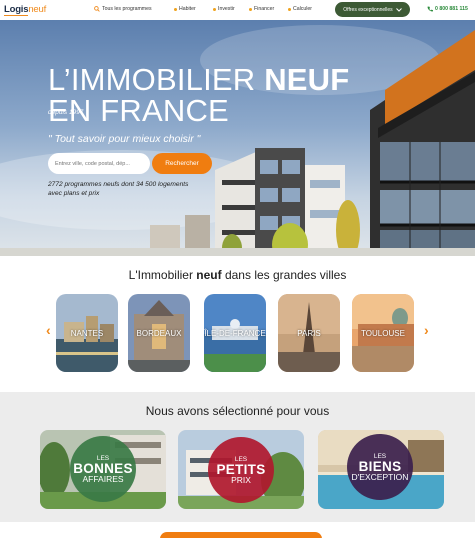 The image size is (475, 538). I want to click on card-biens-exception: LES BIENS D'EXCEPTION, so click(381, 469).